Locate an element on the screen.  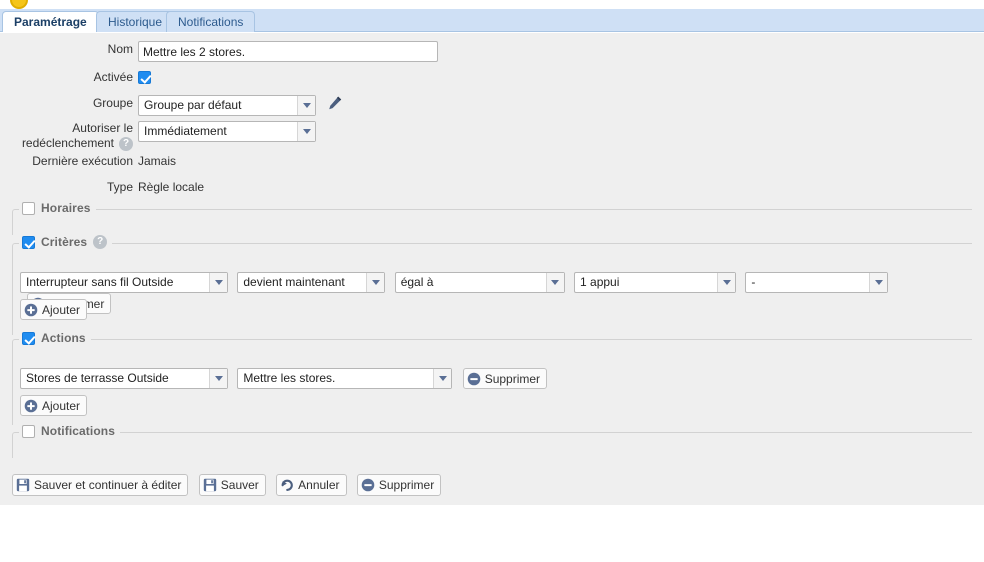
actions-target-select: Stores de terrasse Outside is located at coordinates (124, 378).